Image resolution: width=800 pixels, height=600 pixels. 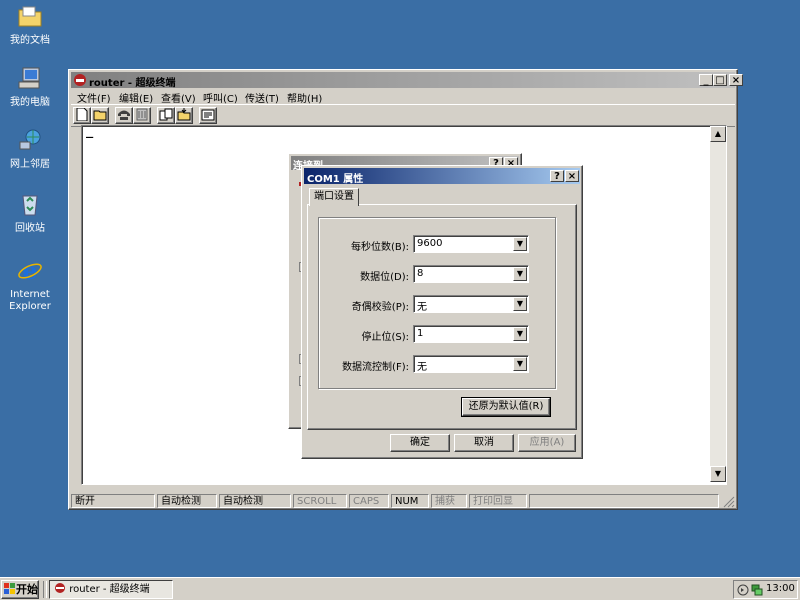 I want to click on status-autodetect-2: 自动检测, so click(x=255, y=501).